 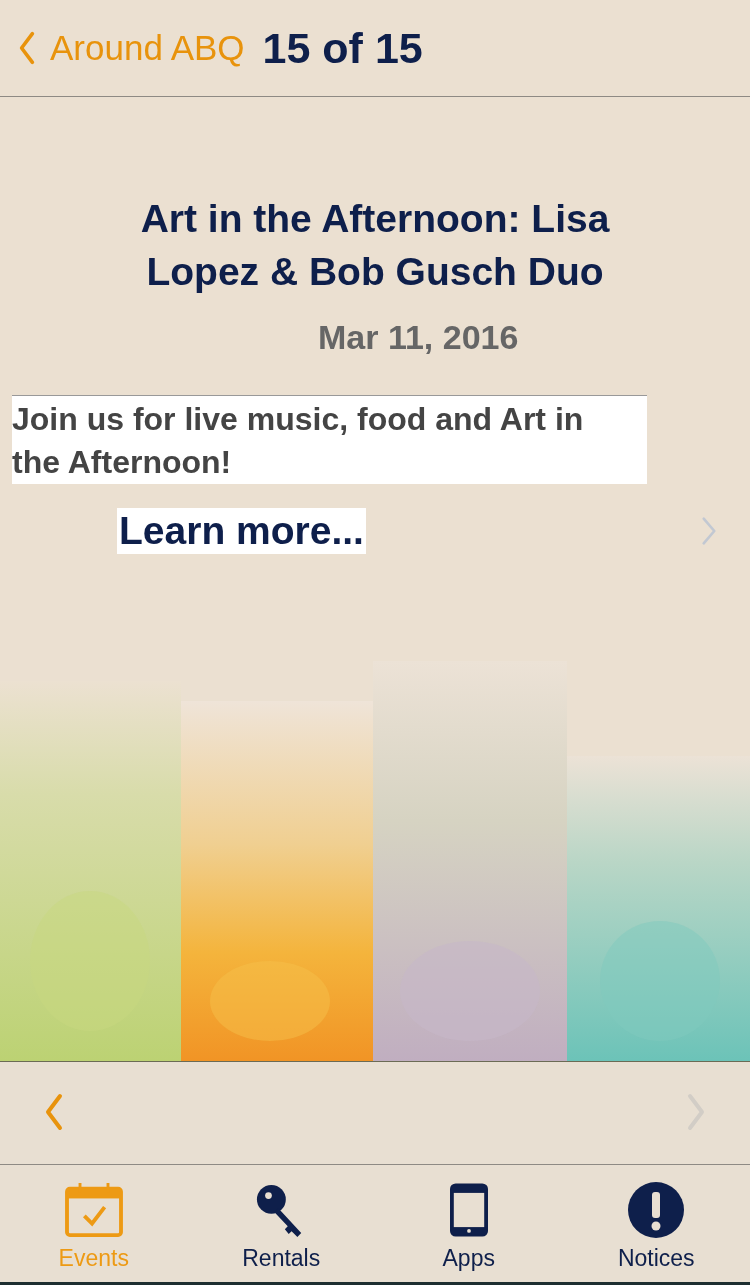 What do you see at coordinates (342, 48) in the screenshot?
I see `page-counter: 15 of 15` at bounding box center [342, 48].